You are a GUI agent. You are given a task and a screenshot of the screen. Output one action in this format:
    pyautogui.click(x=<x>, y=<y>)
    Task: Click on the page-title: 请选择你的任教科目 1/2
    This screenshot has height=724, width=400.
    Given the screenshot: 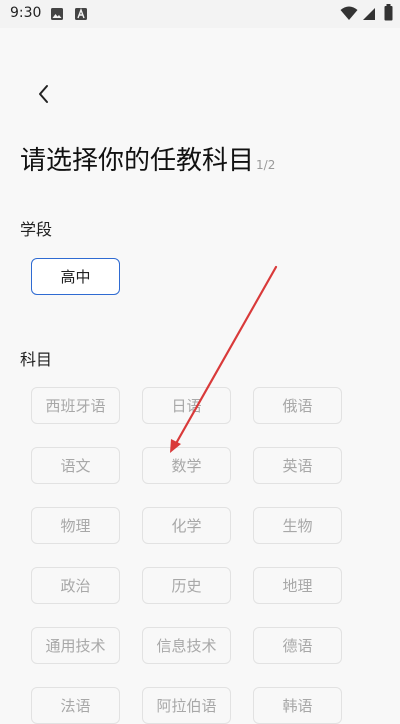 What is the action you would take?
    pyautogui.click(x=147, y=158)
    